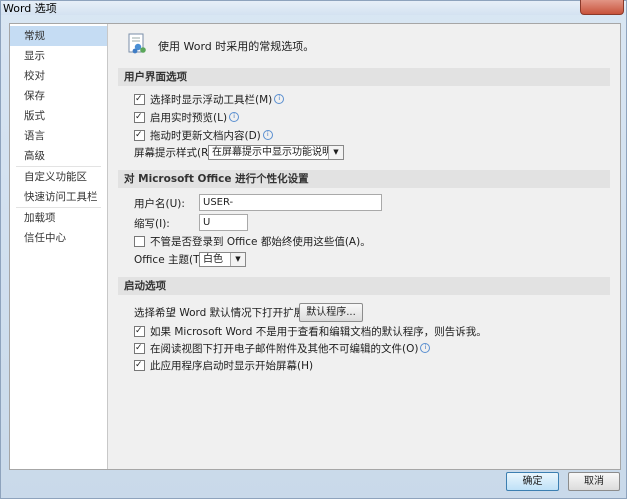 This screenshot has height=499, width=627. What do you see at coordinates (139, 117) in the screenshot?
I see `live-preview-checkbox` at bounding box center [139, 117].